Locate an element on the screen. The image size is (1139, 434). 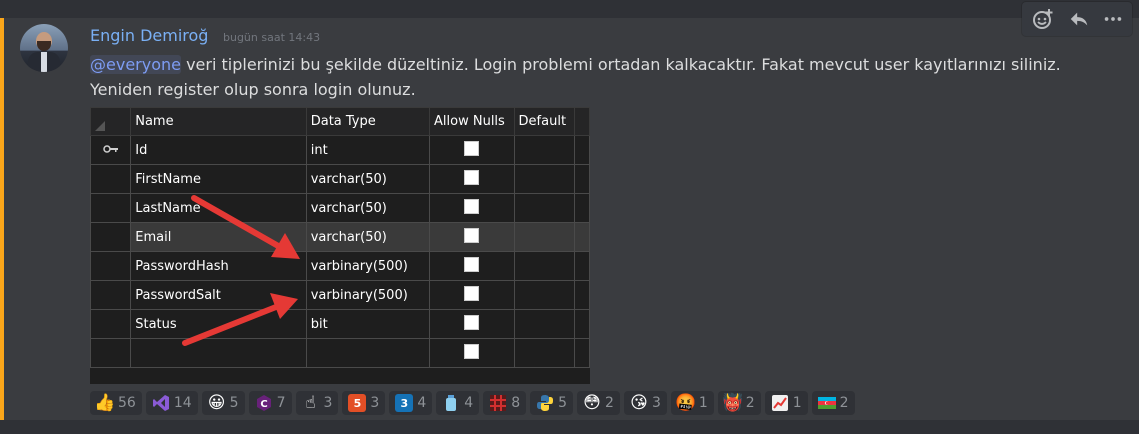
reply-button is located at coordinates (1079, 19).